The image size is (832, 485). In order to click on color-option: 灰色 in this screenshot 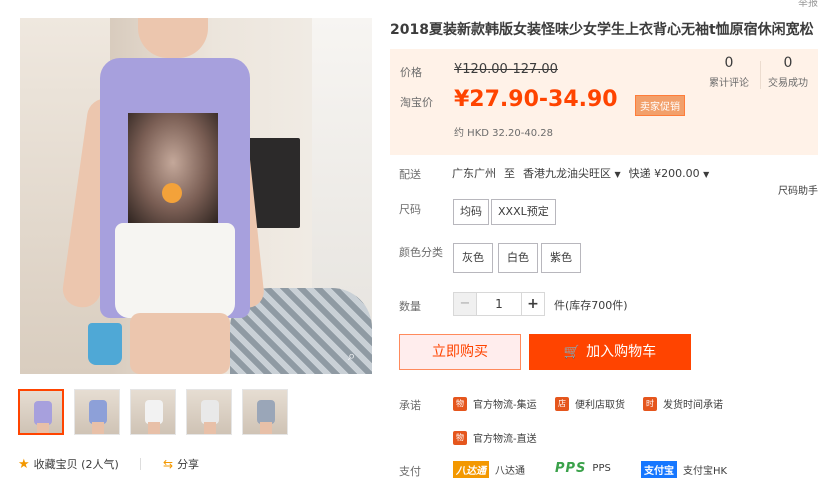, I will do `click(473, 258)`.